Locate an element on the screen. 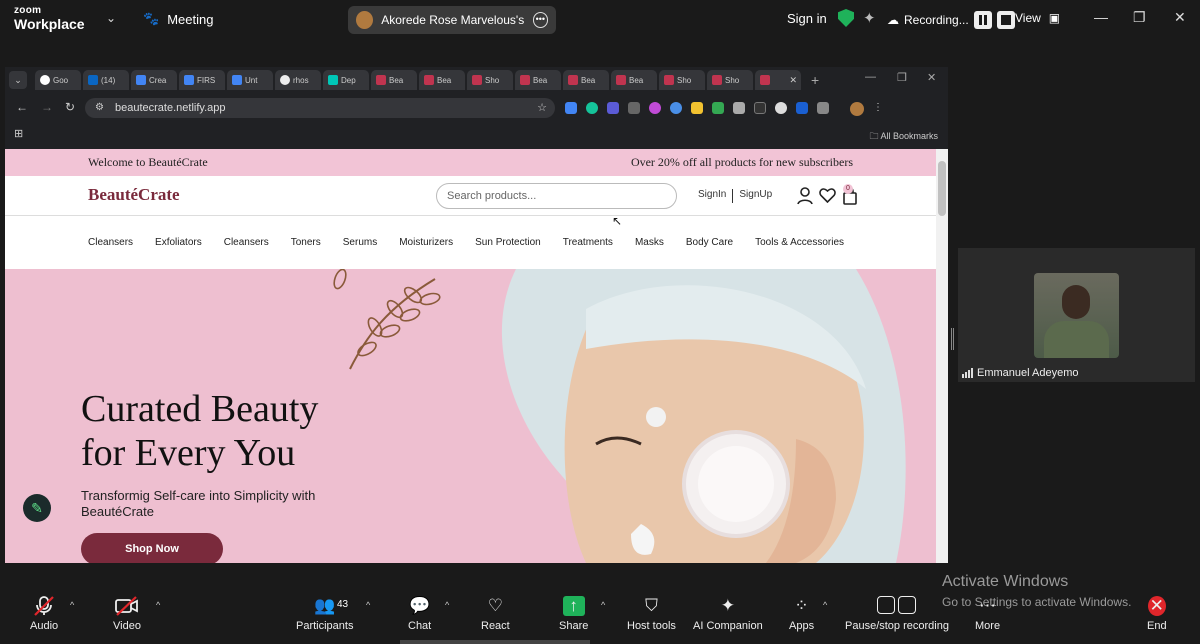 This screenshot has width=1200, height=644. forward-icon: → is located at coordinates (47, 107).